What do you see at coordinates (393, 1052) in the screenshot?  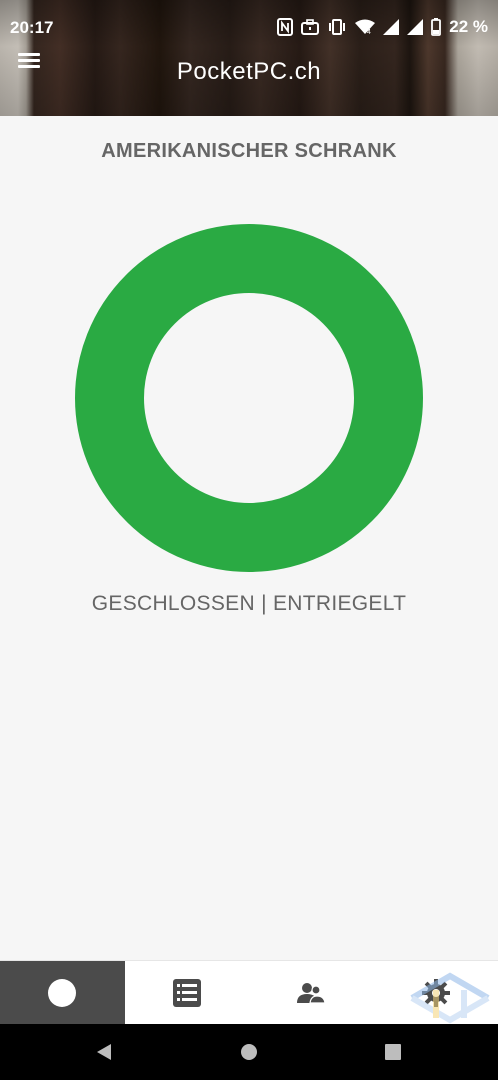 I see `recents-icon` at bounding box center [393, 1052].